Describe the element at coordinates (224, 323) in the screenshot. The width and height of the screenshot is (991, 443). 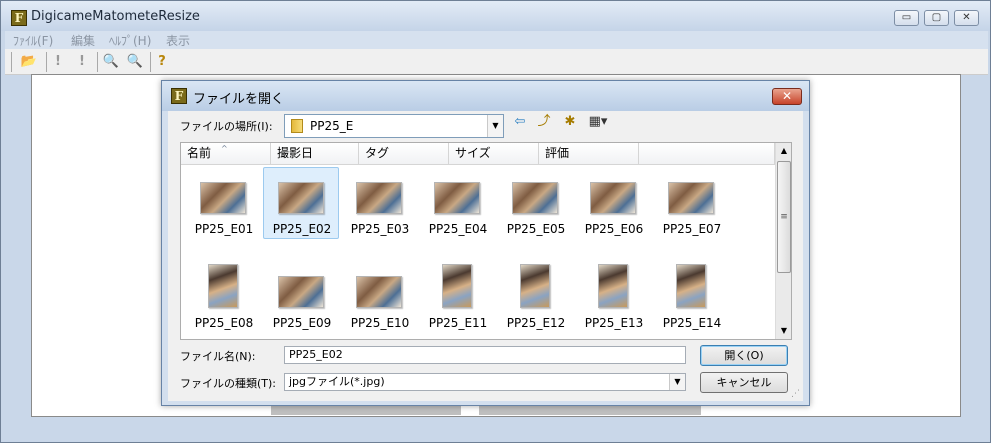
I see `file-name-label: PP25_E08` at that location.